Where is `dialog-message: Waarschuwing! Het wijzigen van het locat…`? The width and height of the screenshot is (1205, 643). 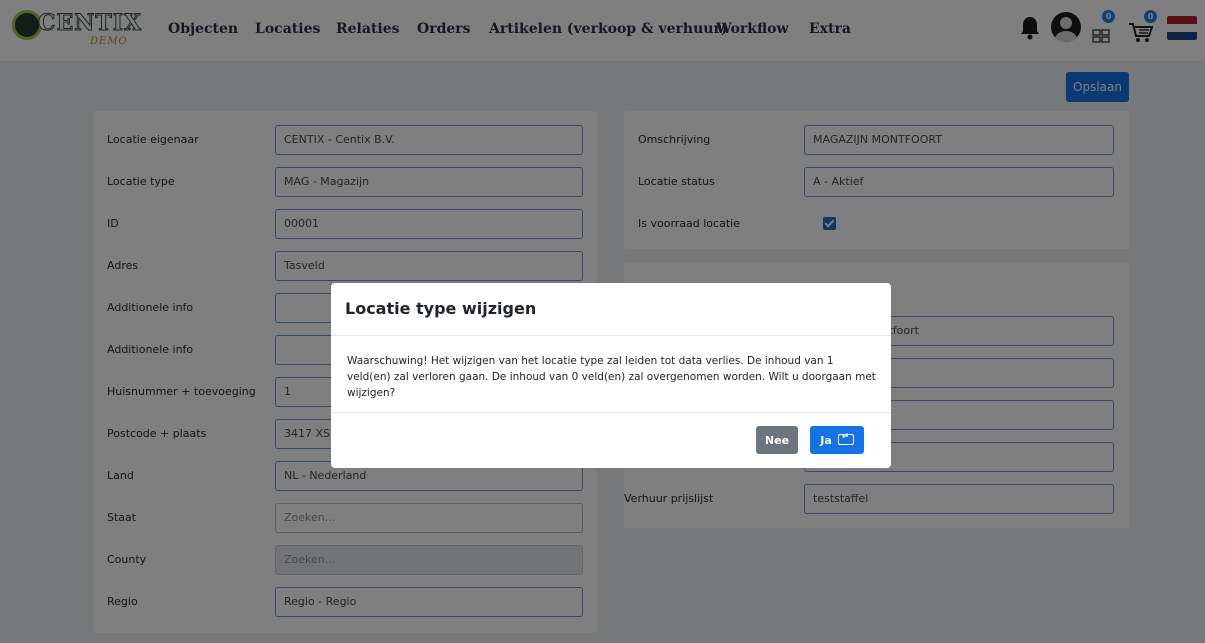
dialog-message: Waarschuwing! Het wijzigen van het locat… is located at coordinates (611, 377).